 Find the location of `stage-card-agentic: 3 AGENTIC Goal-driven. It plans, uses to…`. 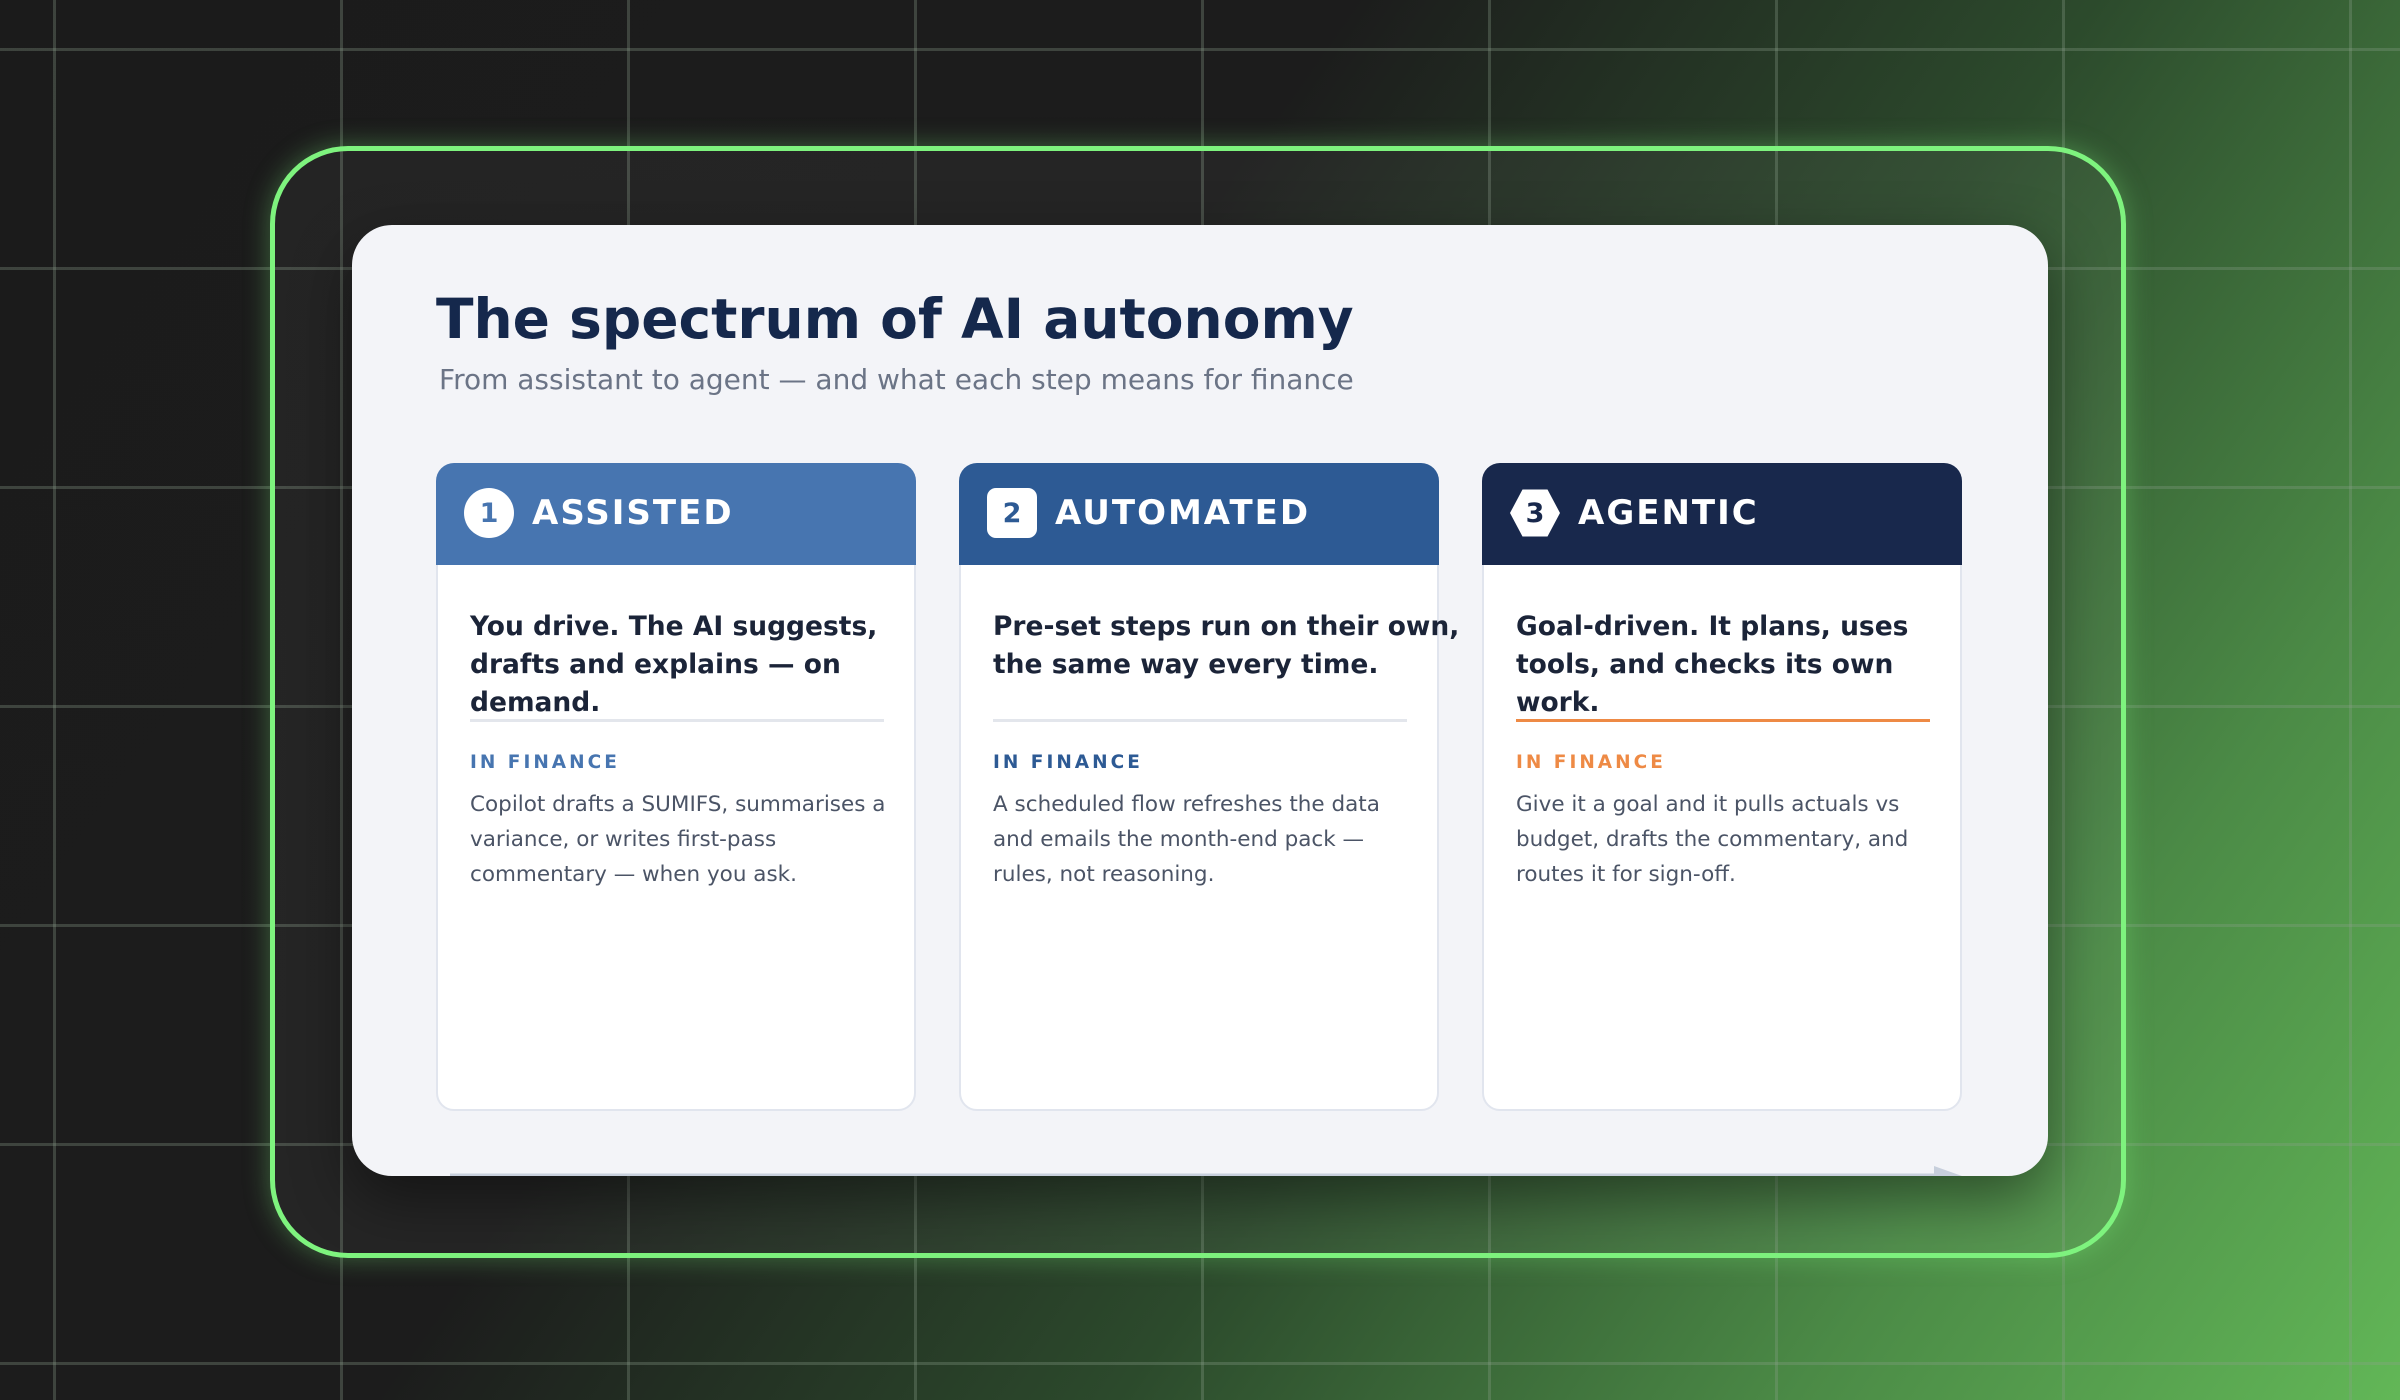

stage-card-agentic: 3 AGENTIC Goal-driven. It plans, uses to… is located at coordinates (1722, 787).